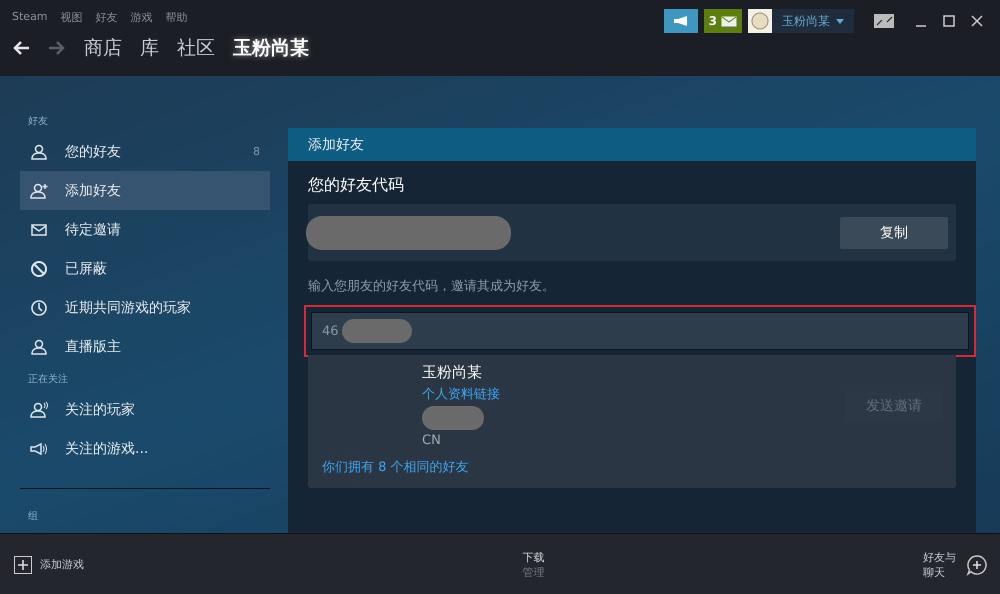  Describe the element at coordinates (894, 232) in the screenshot. I see `copy-button: 复制` at that location.